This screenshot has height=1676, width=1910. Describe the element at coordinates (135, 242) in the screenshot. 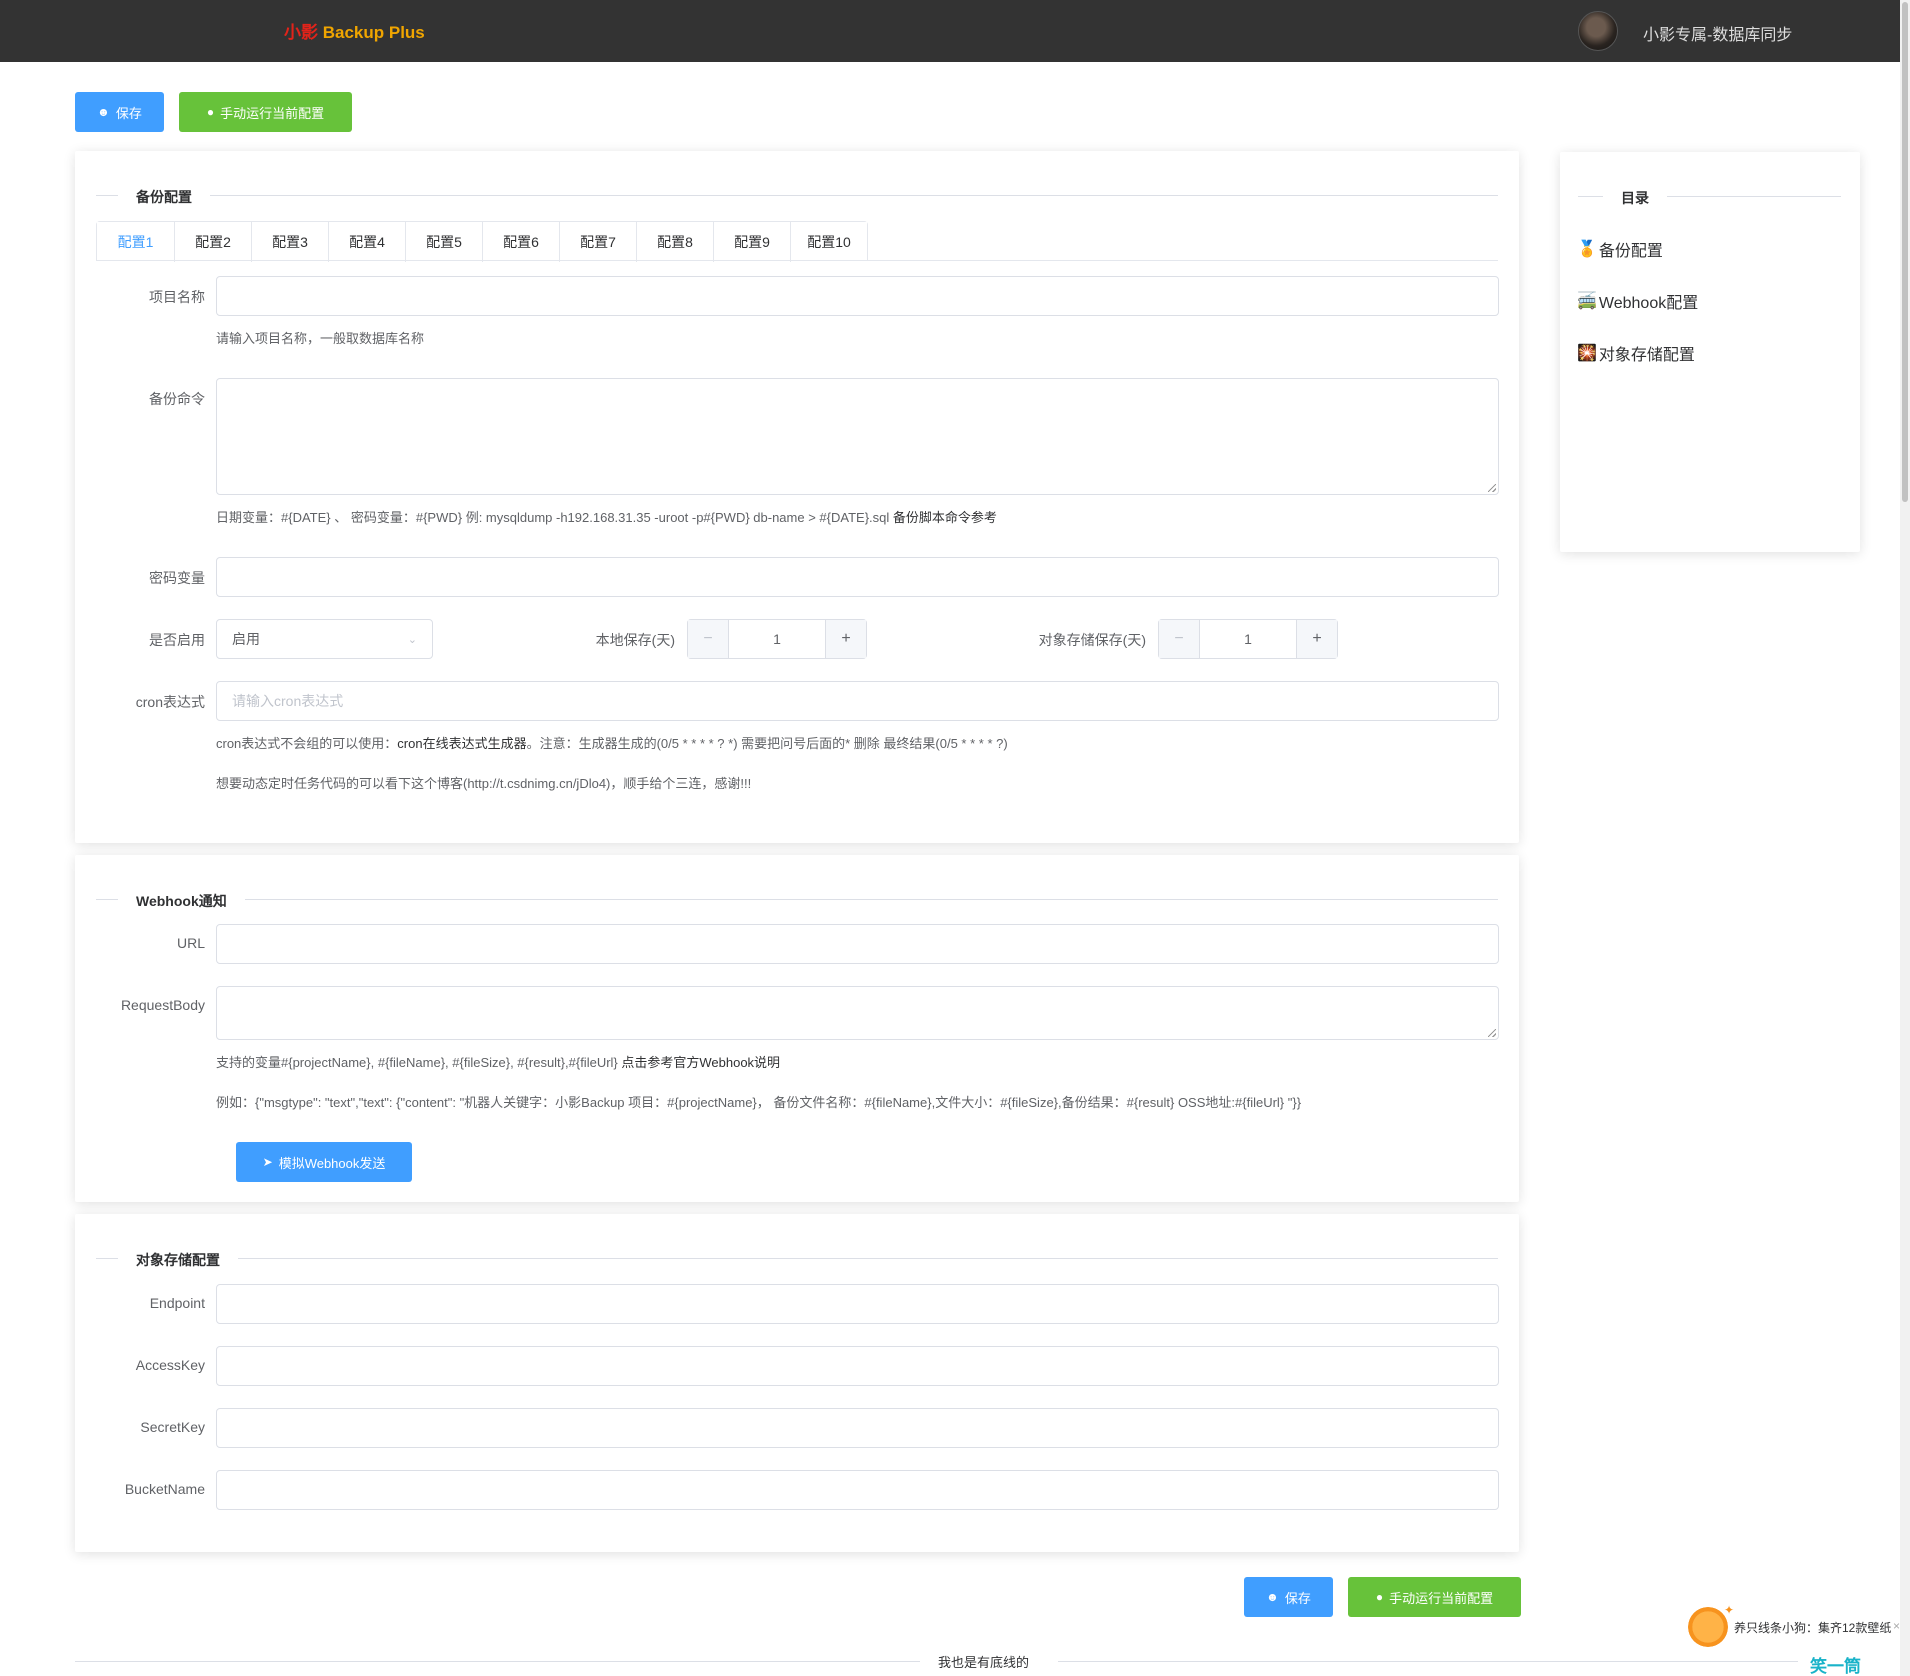

I see `tab-config-1: 配置1` at that location.